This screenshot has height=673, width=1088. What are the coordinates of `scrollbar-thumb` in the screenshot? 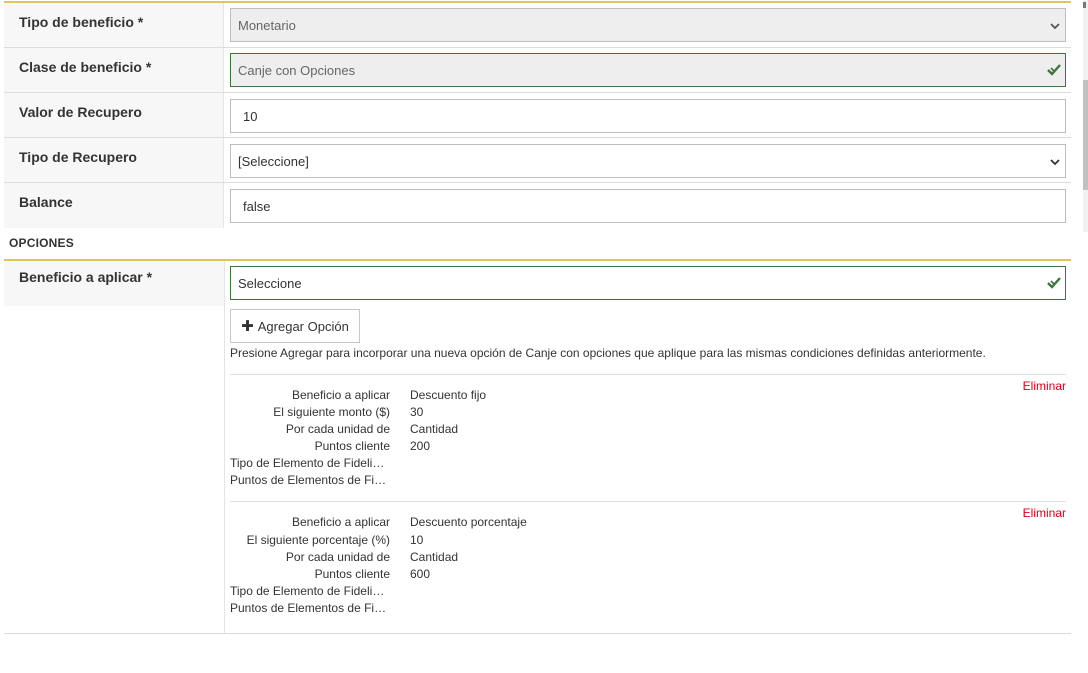 It's located at (1085, 135).